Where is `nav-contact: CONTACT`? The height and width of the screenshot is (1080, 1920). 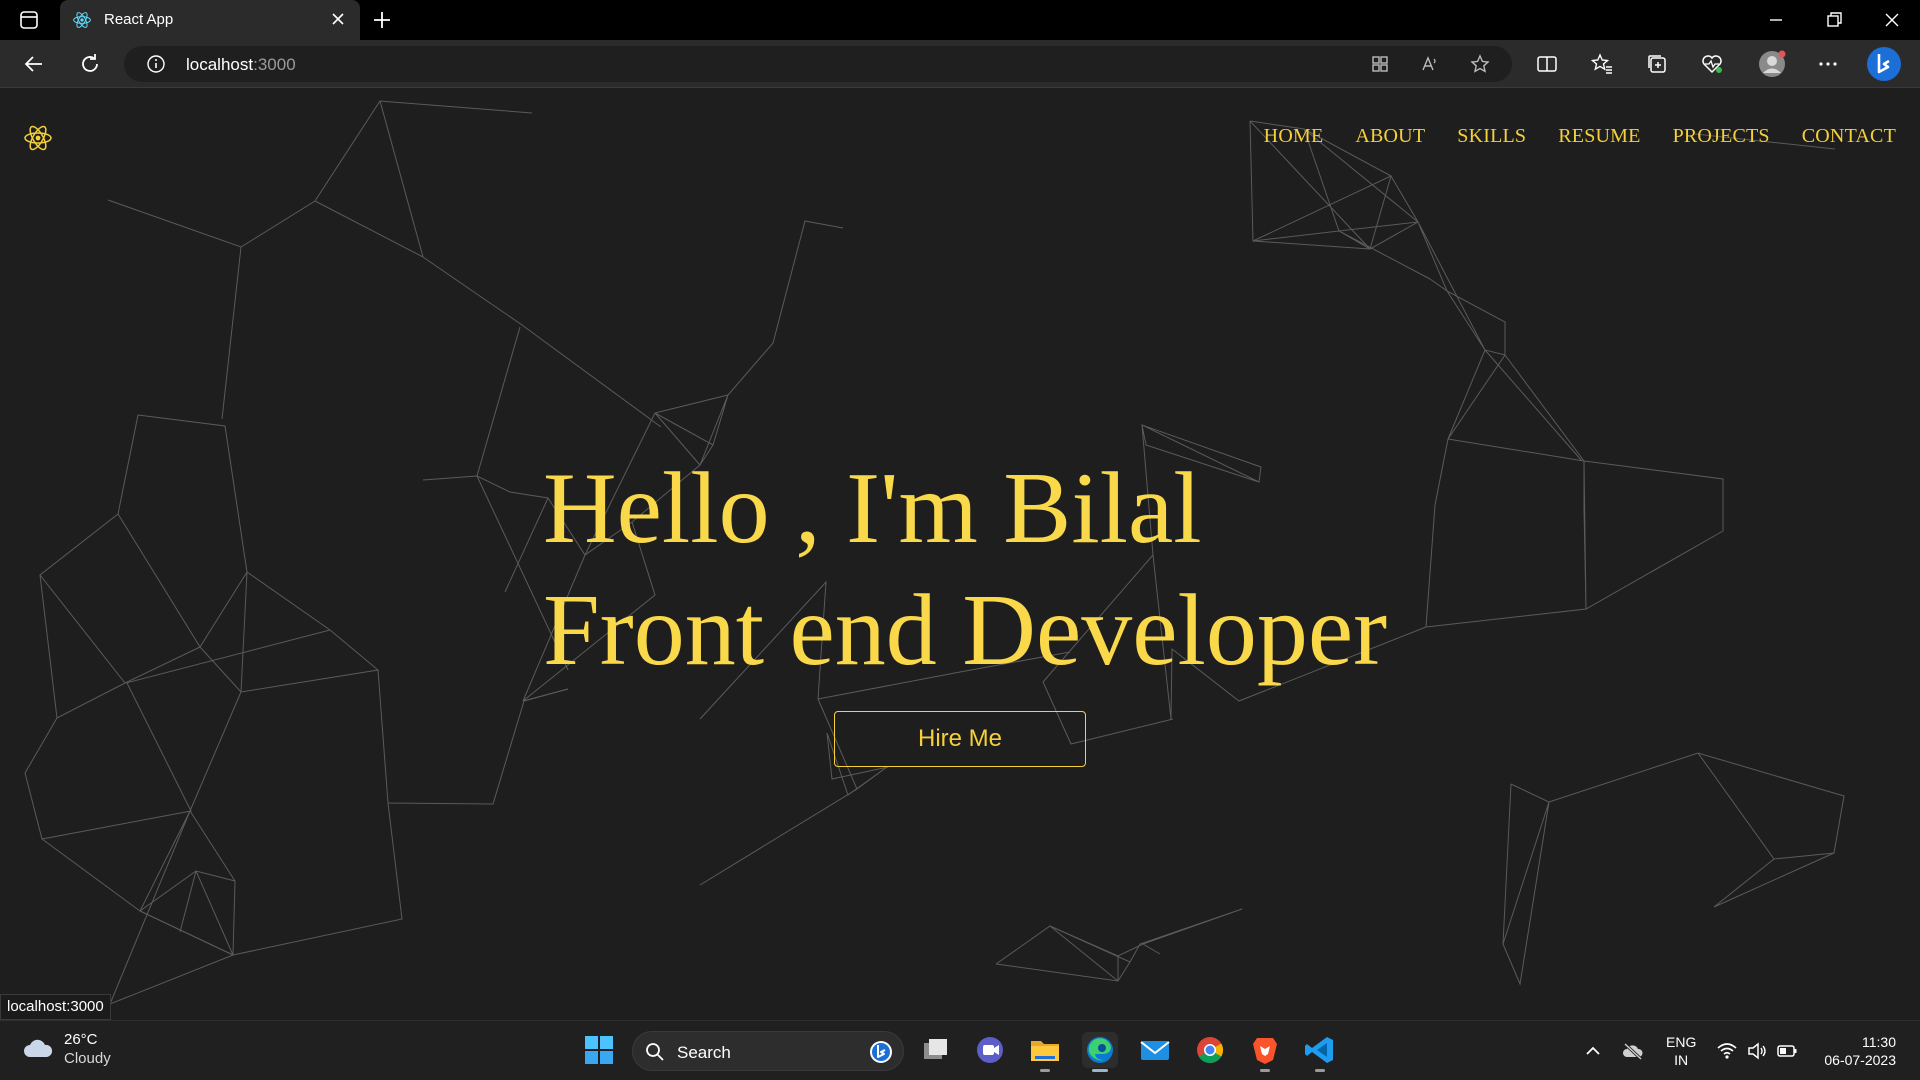
nav-contact: CONTACT is located at coordinates (1849, 136).